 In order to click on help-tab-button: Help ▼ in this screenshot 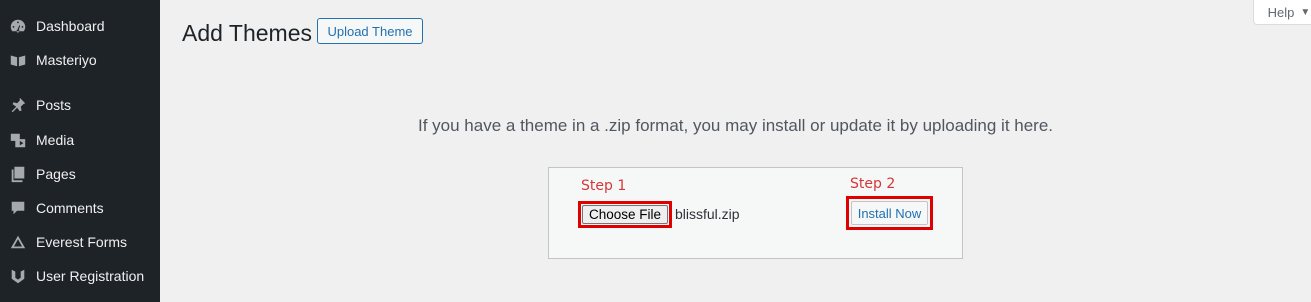, I will do `click(1282, 12)`.